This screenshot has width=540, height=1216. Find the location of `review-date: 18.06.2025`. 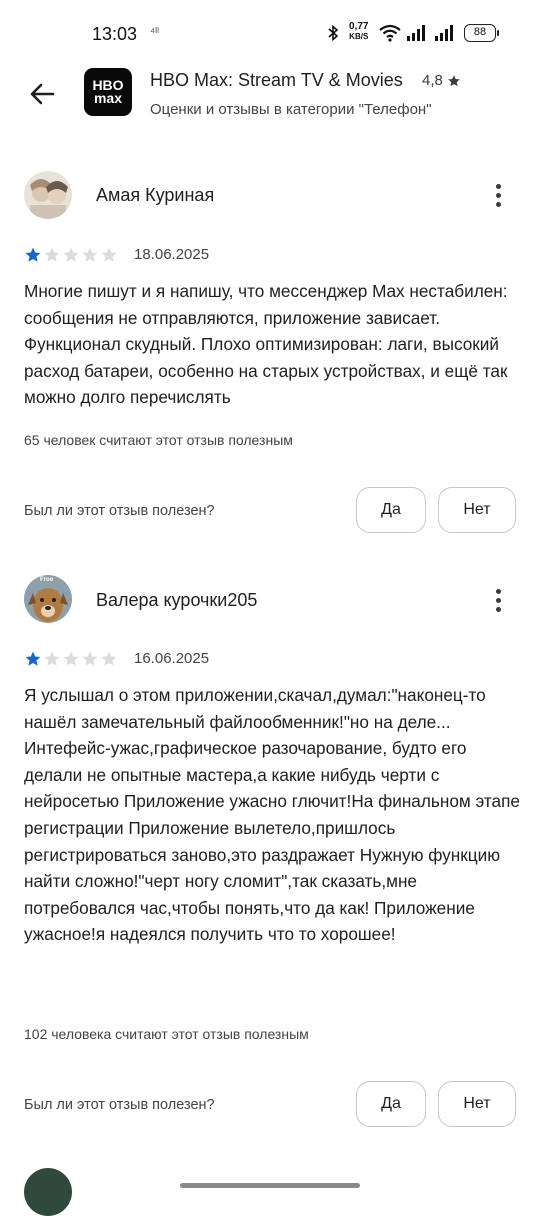

review-date: 18.06.2025 is located at coordinates (172, 254).